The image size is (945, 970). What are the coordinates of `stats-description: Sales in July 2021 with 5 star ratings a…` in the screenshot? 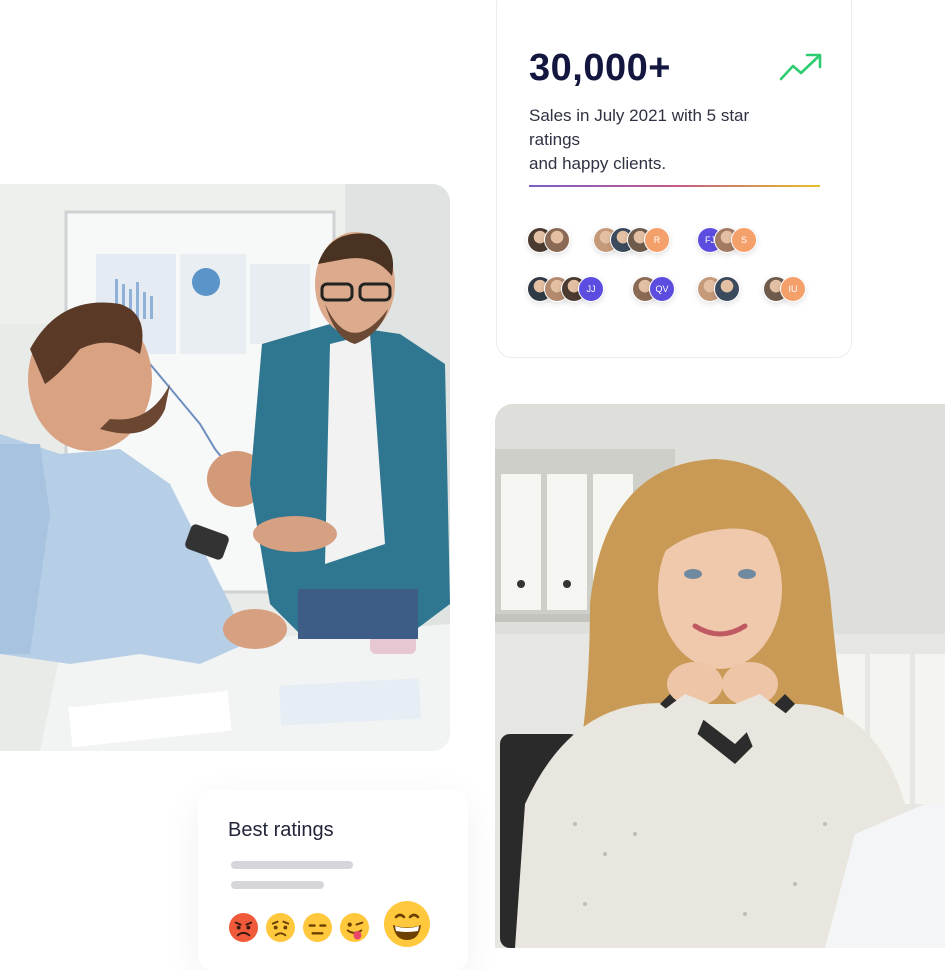 It's located at (664, 140).